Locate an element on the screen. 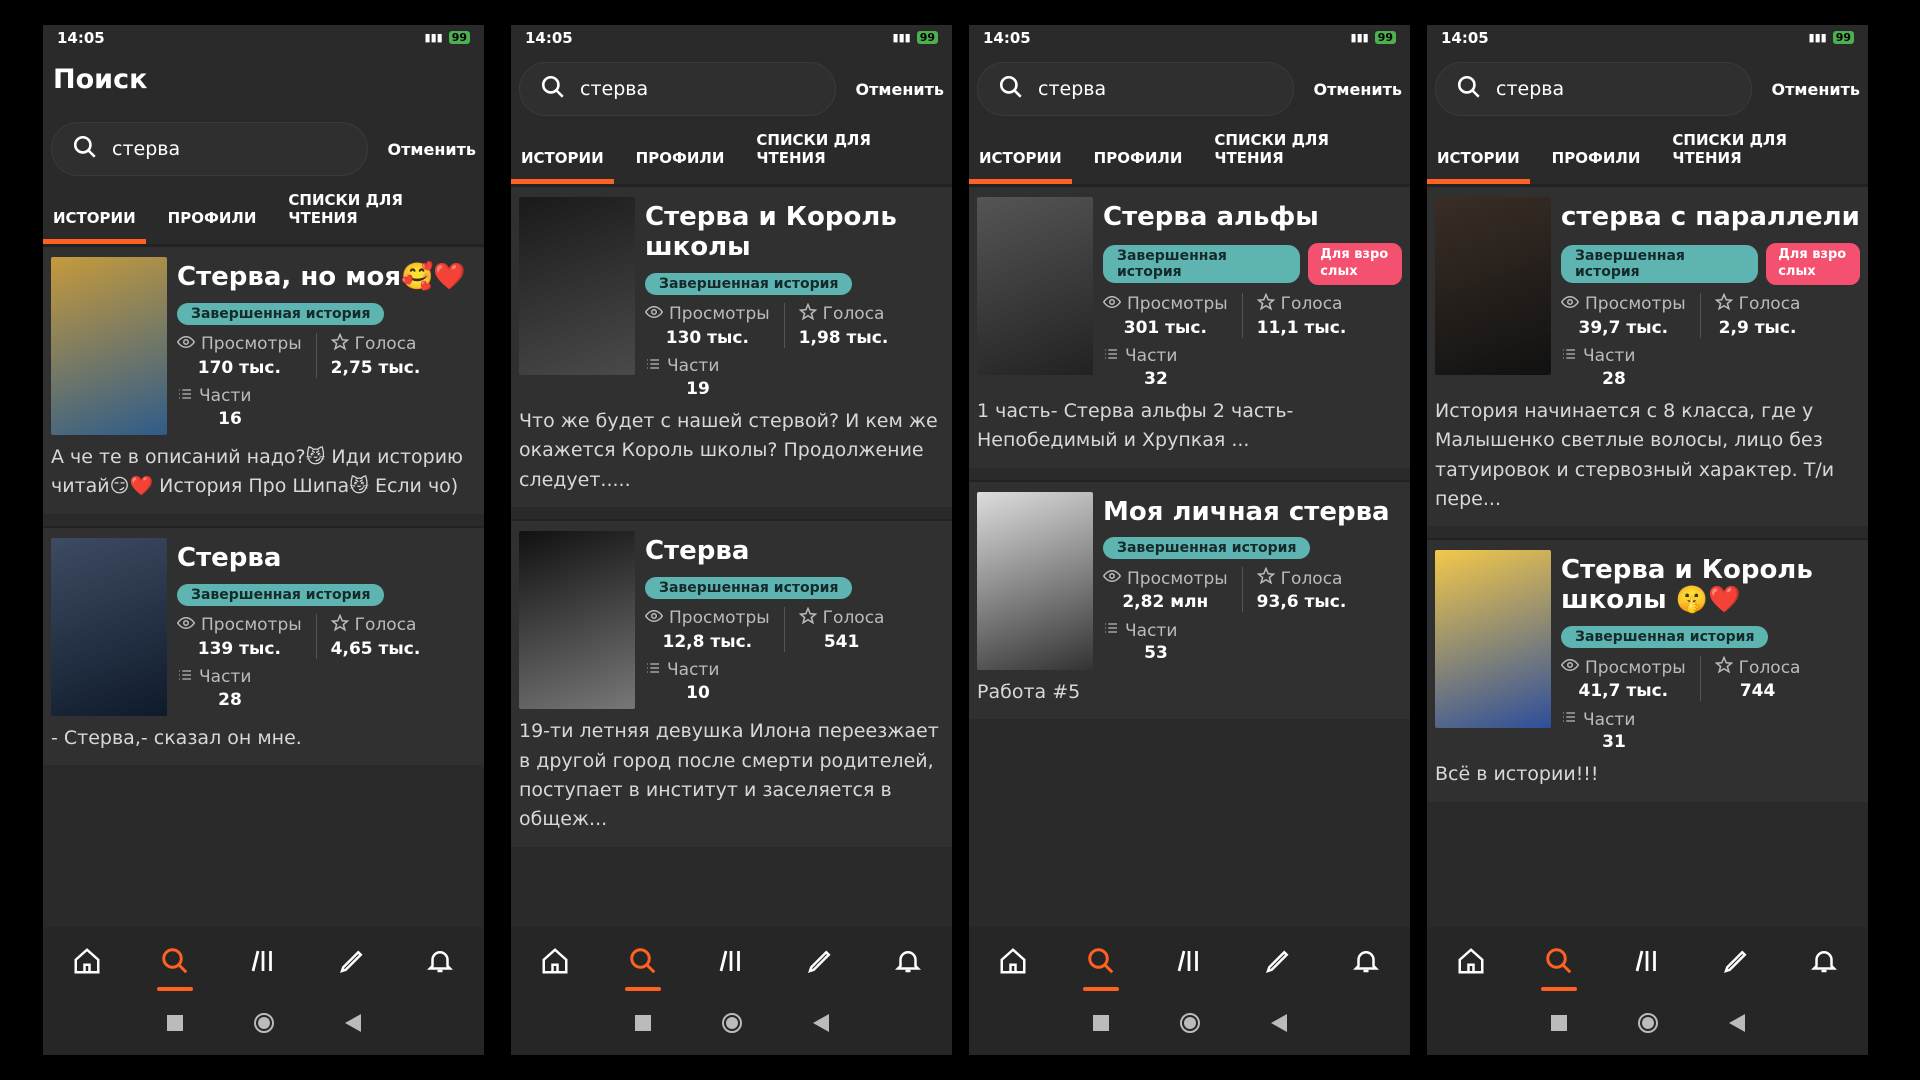 This screenshot has height=1080, width=1920. votes-value: 11,1 тыс. is located at coordinates (1301, 327).